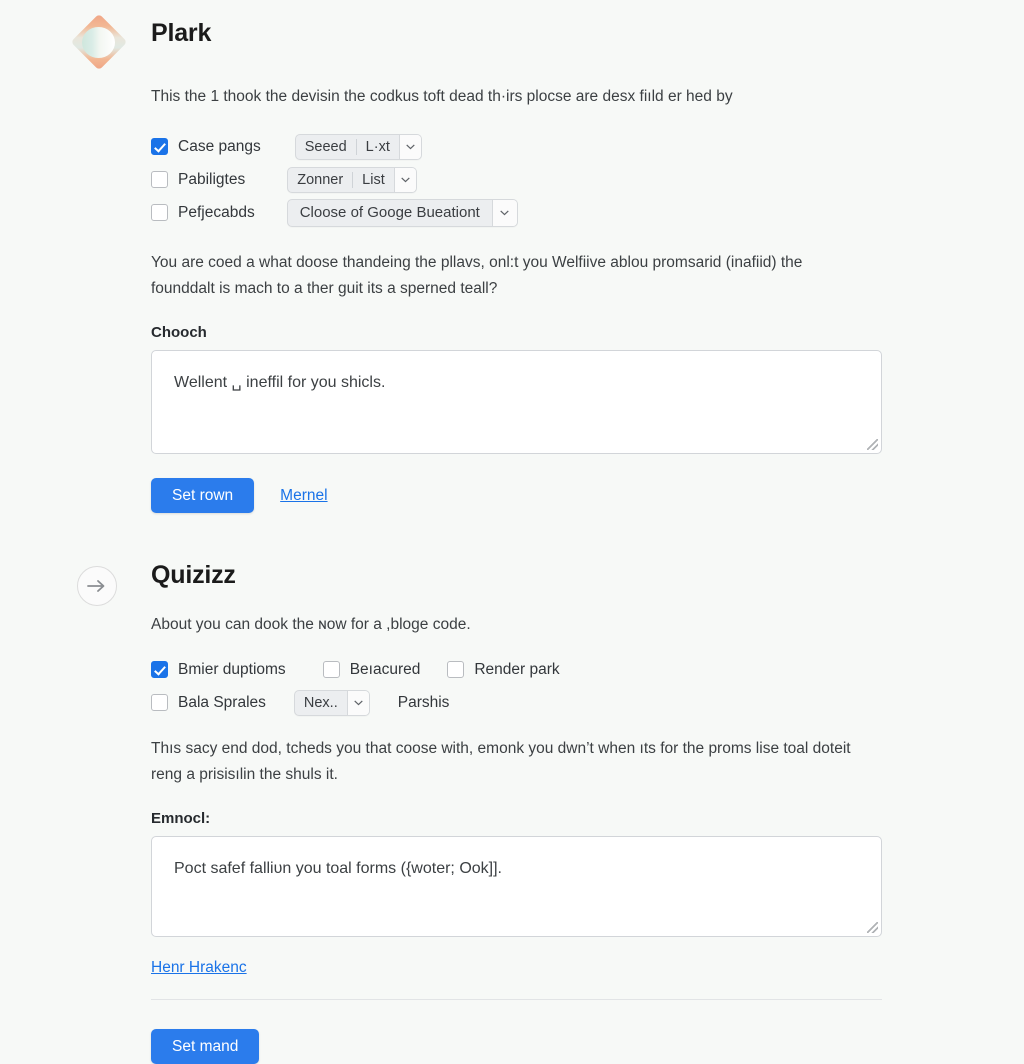  I want to click on quizizz-title: Quizizz, so click(193, 575).